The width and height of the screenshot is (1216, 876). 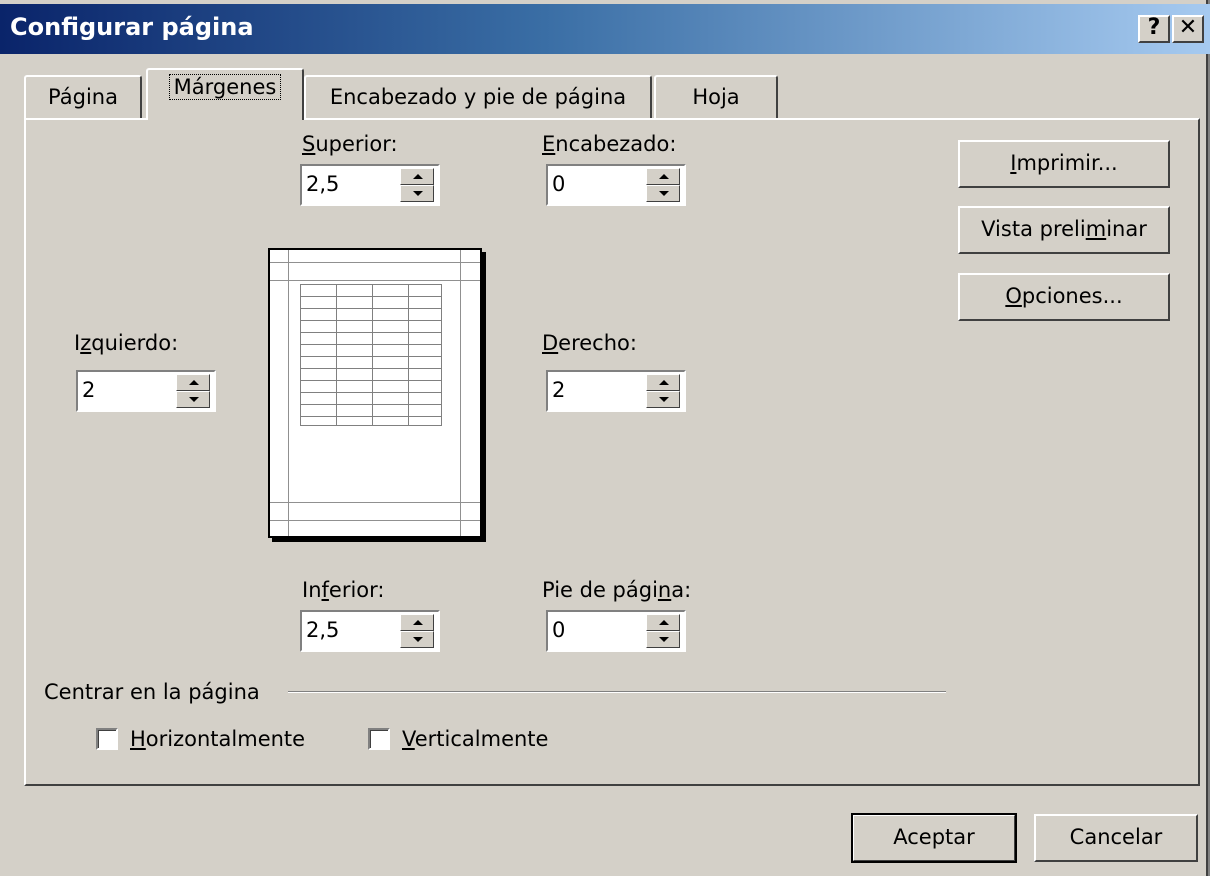 What do you see at coordinates (594, 630) in the screenshot?
I see `pie-input` at bounding box center [594, 630].